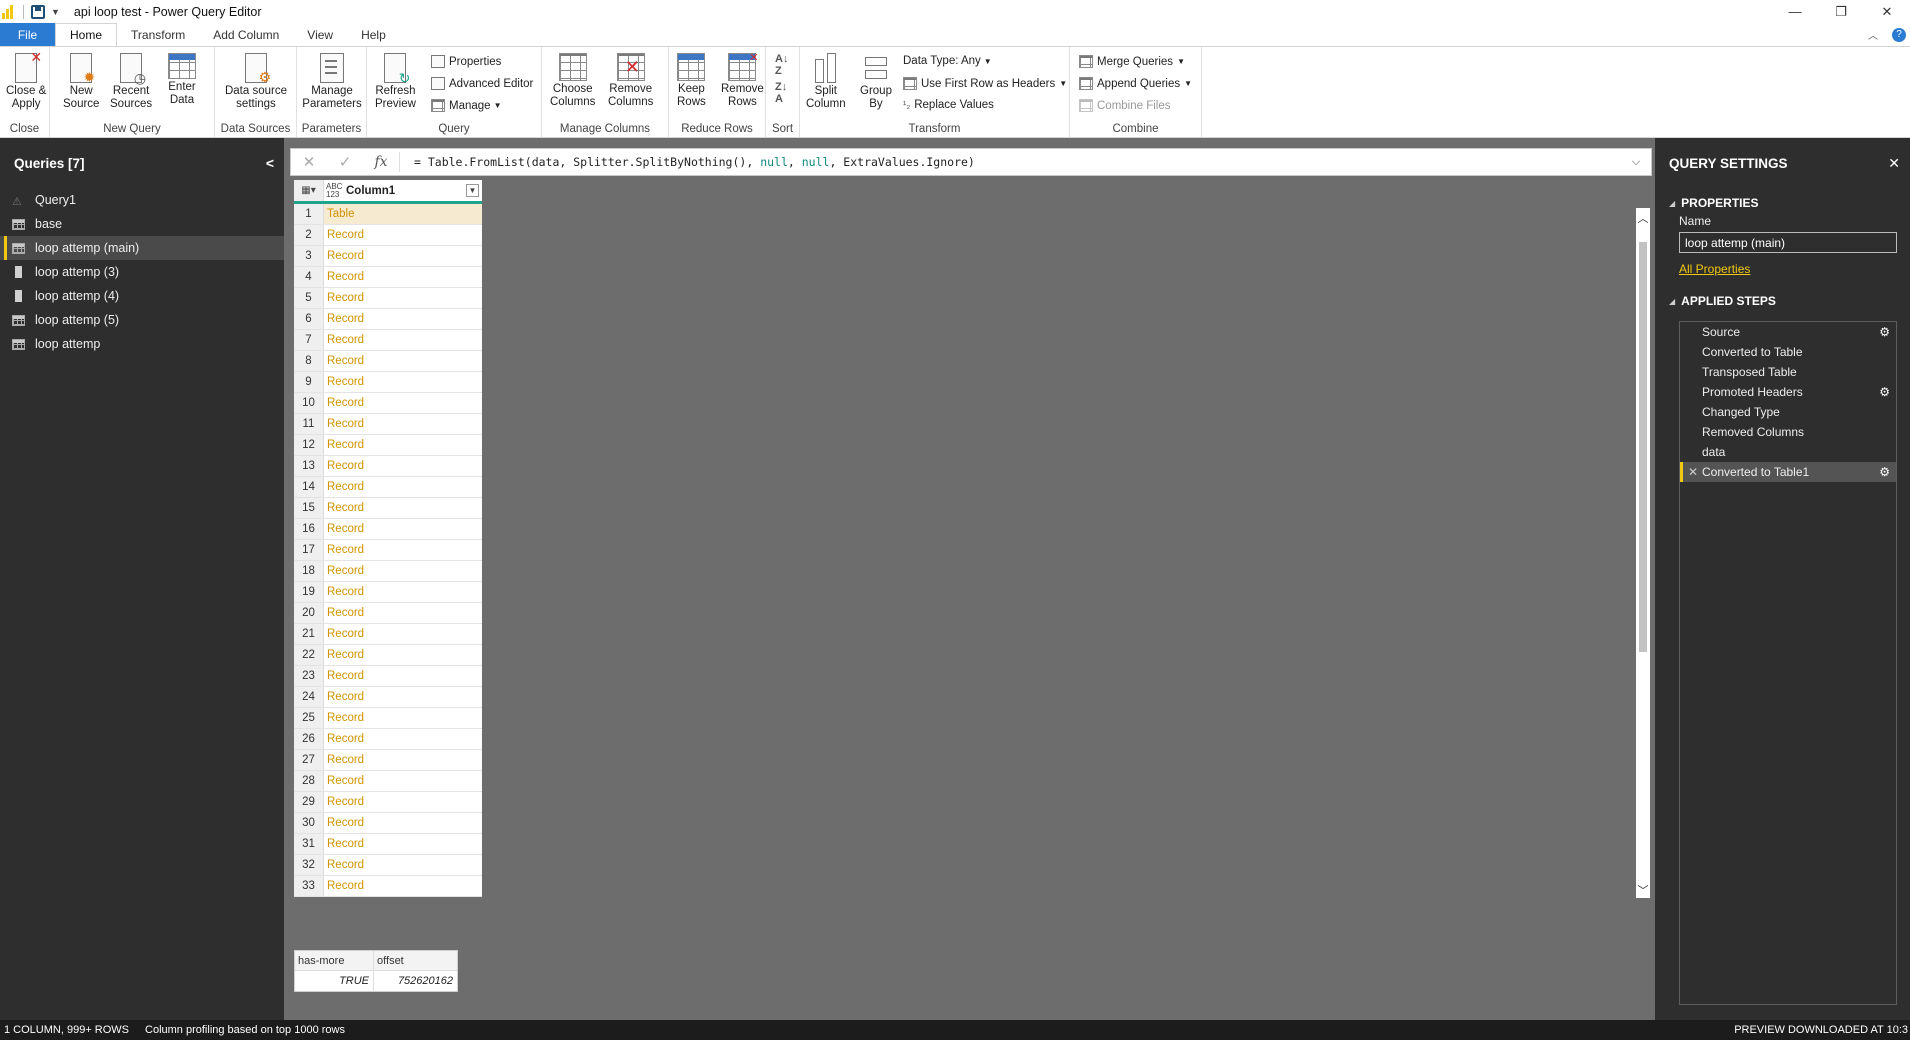 Image resolution: width=1910 pixels, height=1040 pixels. Describe the element at coordinates (26, 80) in the screenshot. I see `close-apply-button: ✕ Close & Apply` at that location.